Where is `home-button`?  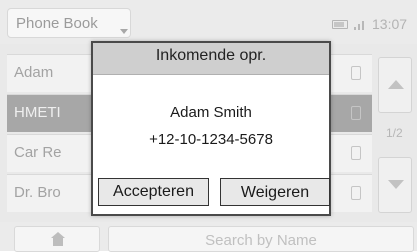
home-button is located at coordinates (57, 239).